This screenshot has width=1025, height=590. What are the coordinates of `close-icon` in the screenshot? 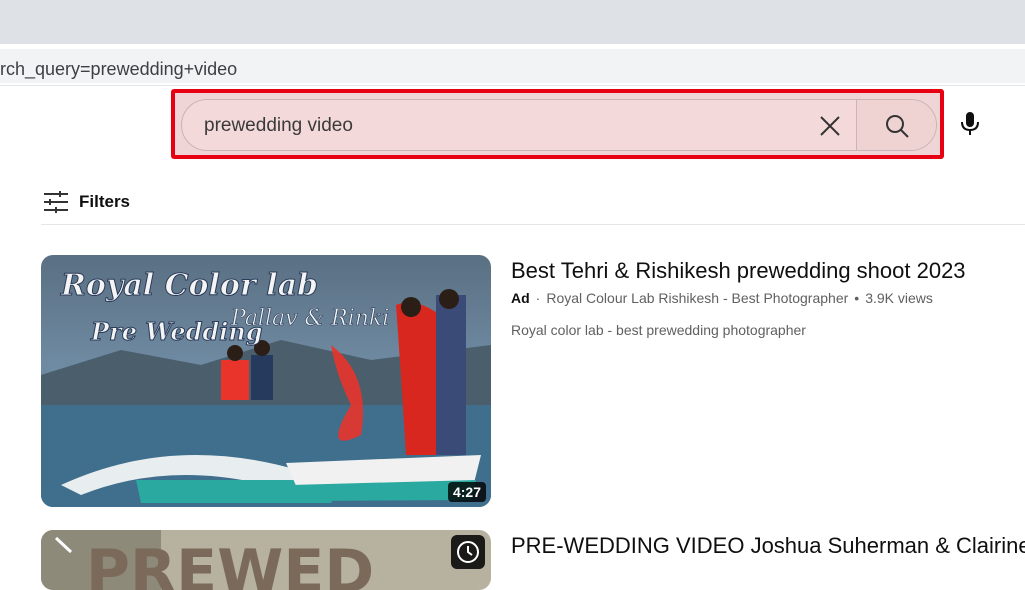 It's located at (830, 126).